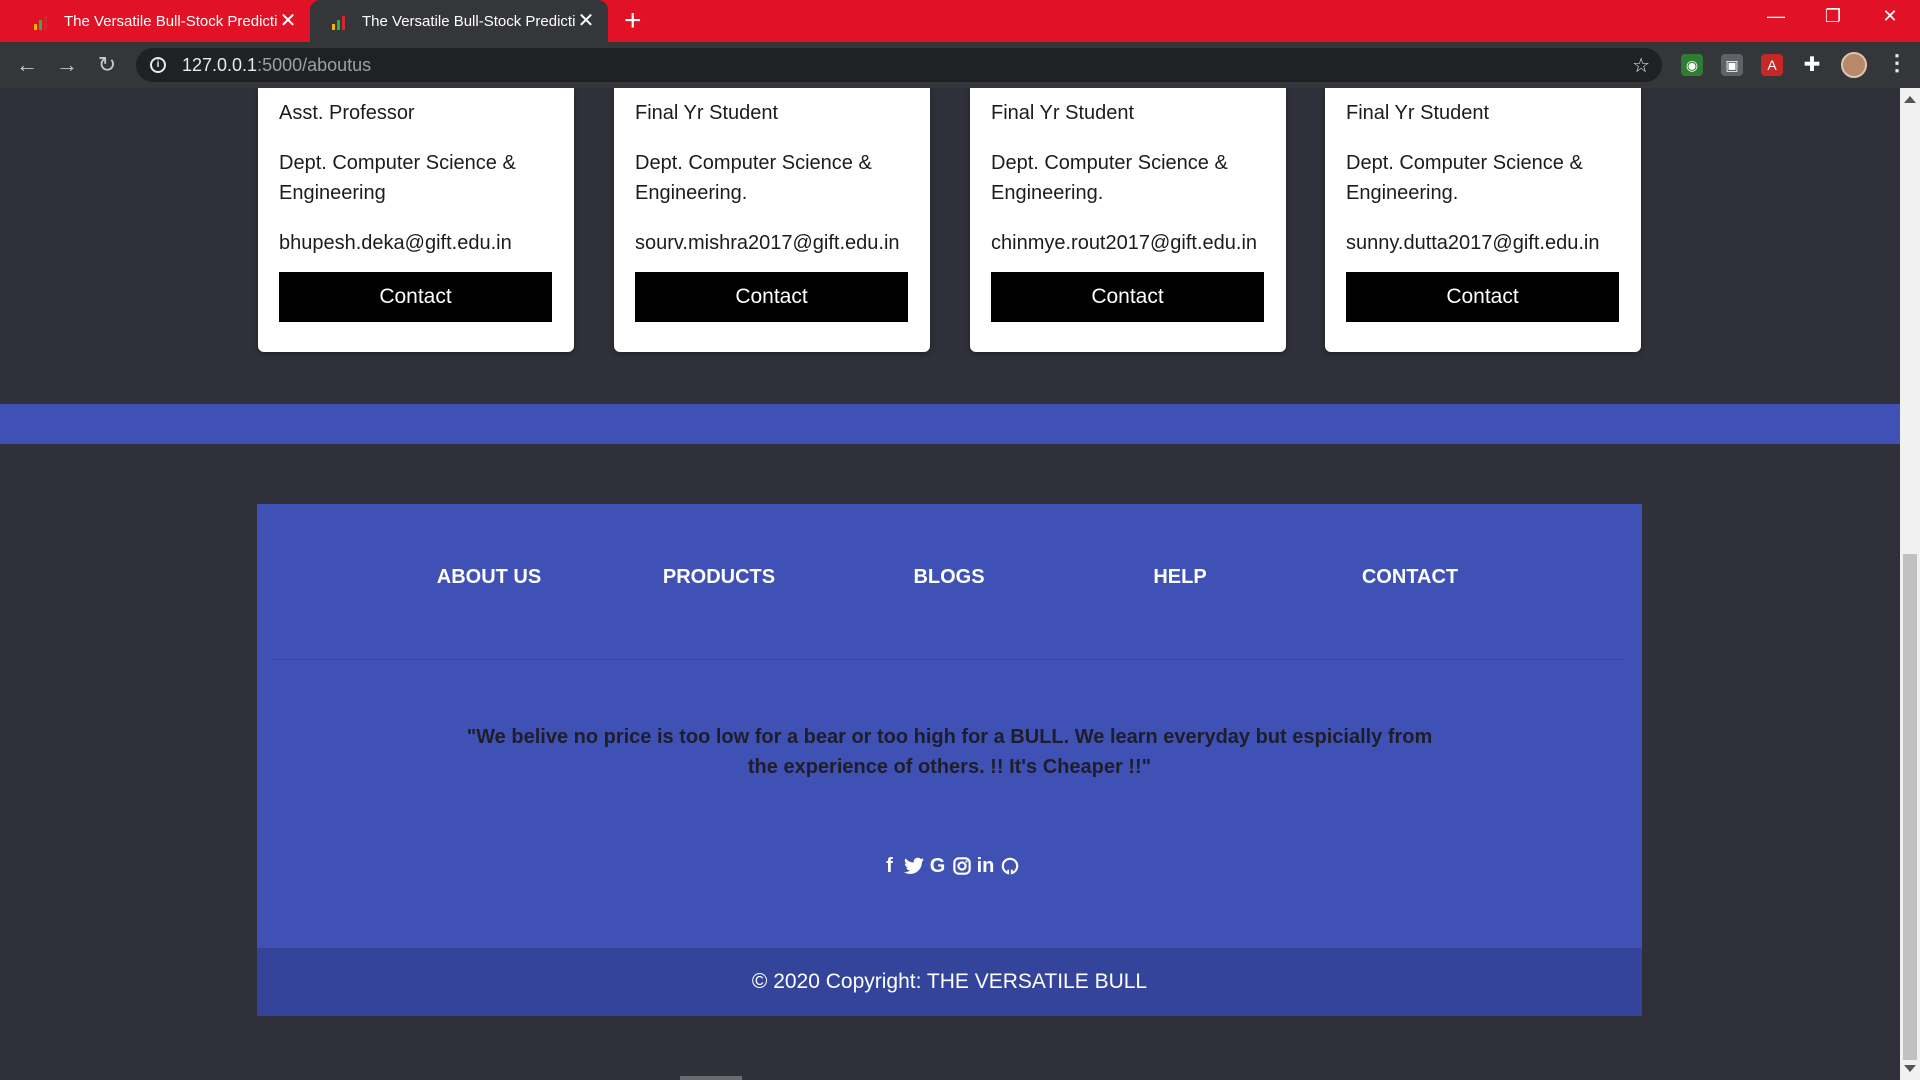  Describe the element at coordinates (1010, 866) in the screenshot. I see `github-icon` at that location.